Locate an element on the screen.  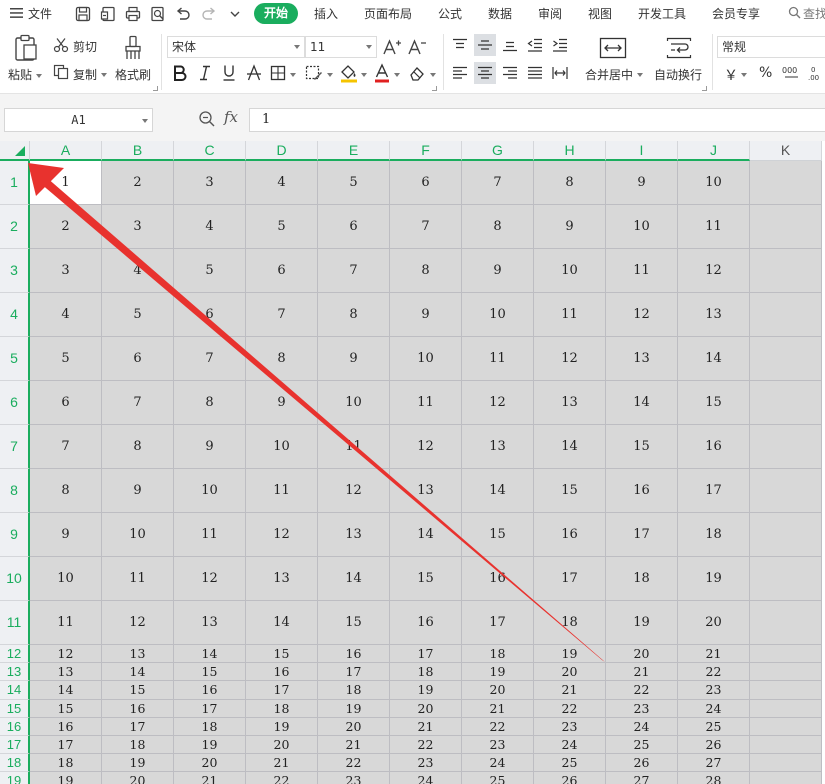
italic-icon is located at coordinates (205, 73).